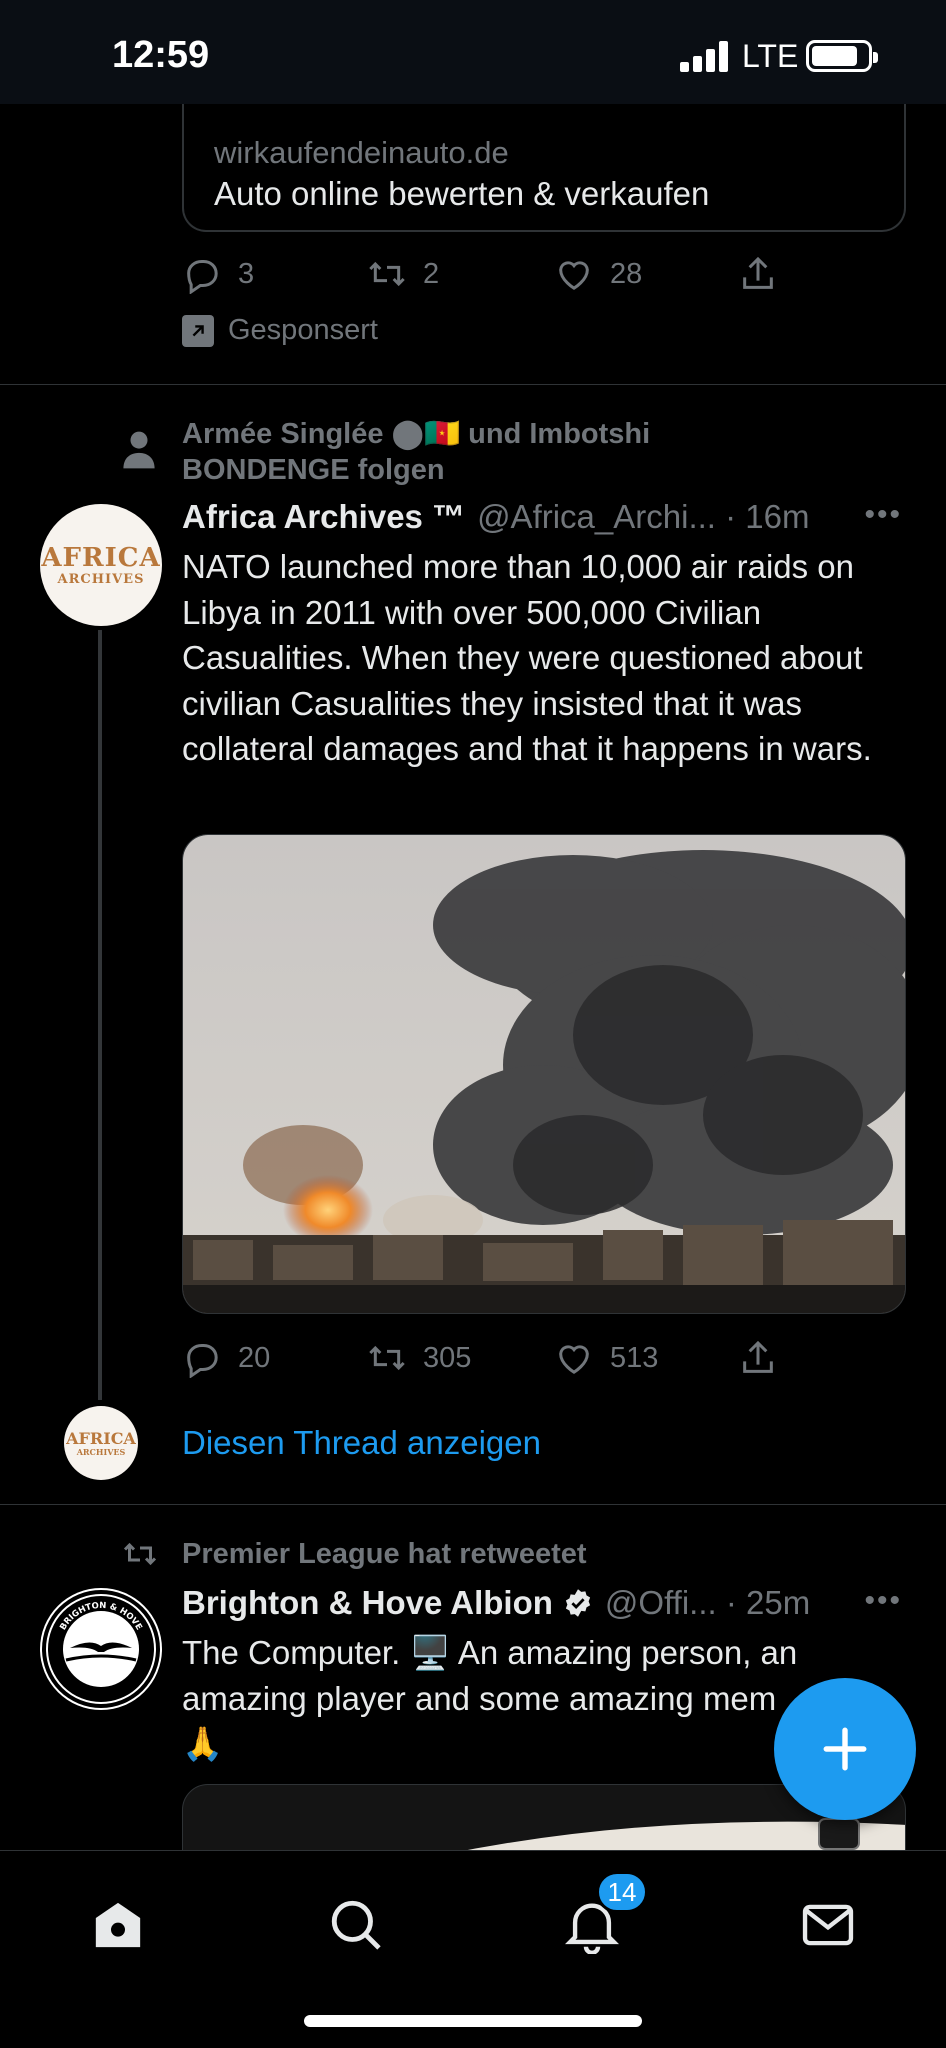  Describe the element at coordinates (462, 193) in the screenshot. I see `ad-title: Auto online bewerten & verkaufen` at that location.